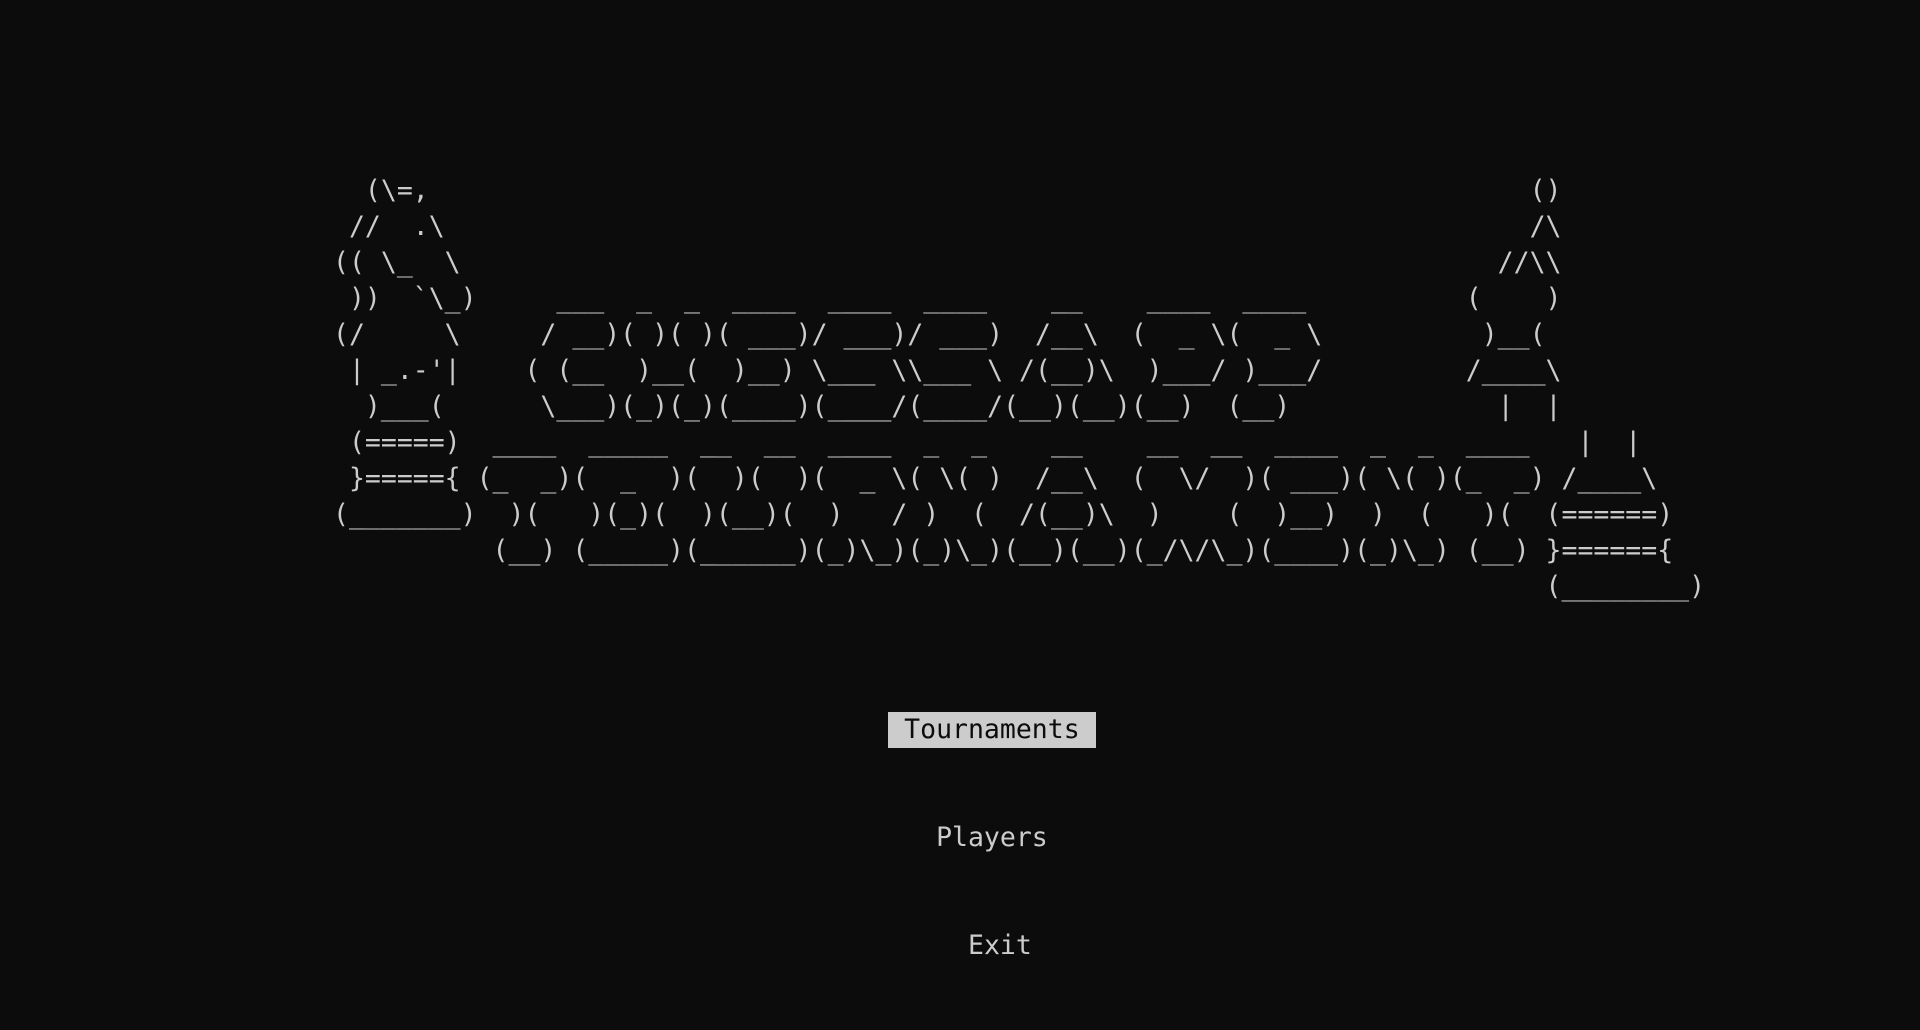  I want to click on menu-item-players-label: Players, so click(992, 837).